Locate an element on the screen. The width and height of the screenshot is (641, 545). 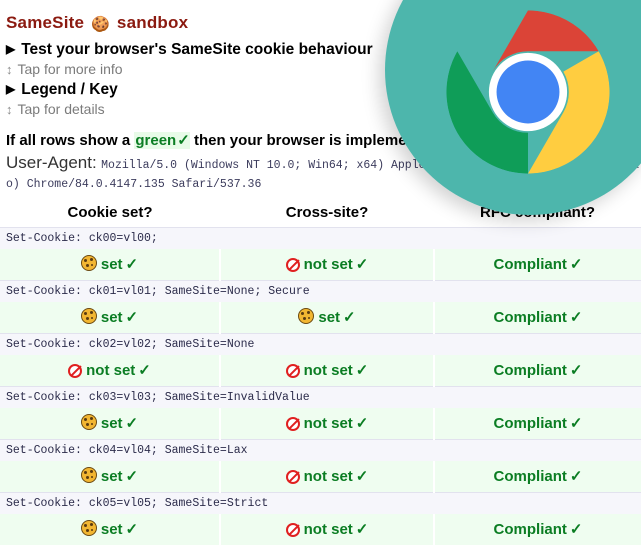
cell-cross-site: set ✓ is located at coordinates (327, 318).